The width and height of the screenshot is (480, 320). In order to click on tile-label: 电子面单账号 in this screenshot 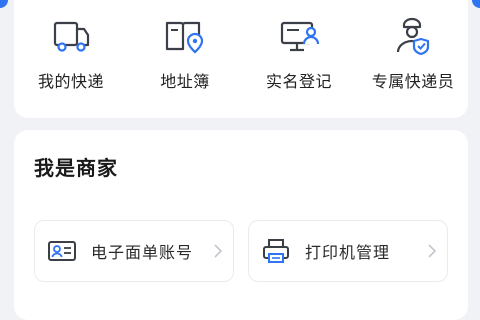, I will do `click(142, 252)`.